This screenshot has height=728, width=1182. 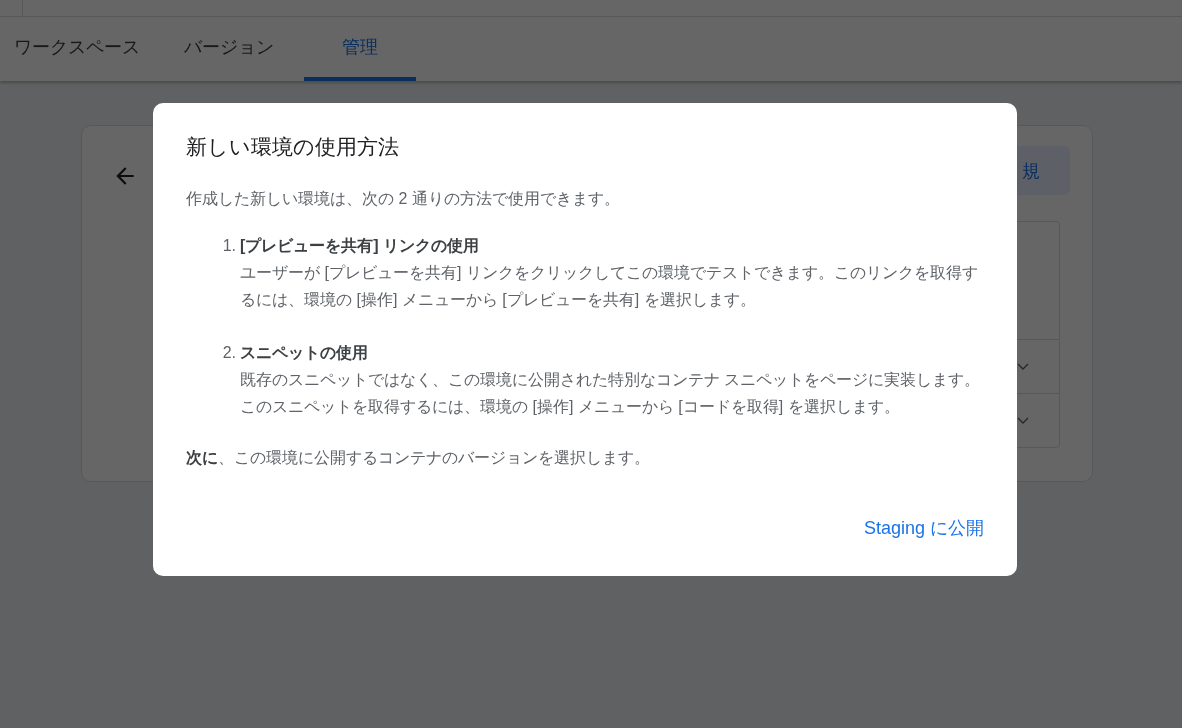 What do you see at coordinates (228, 353) in the screenshot?
I see `step-number: 2.` at bounding box center [228, 353].